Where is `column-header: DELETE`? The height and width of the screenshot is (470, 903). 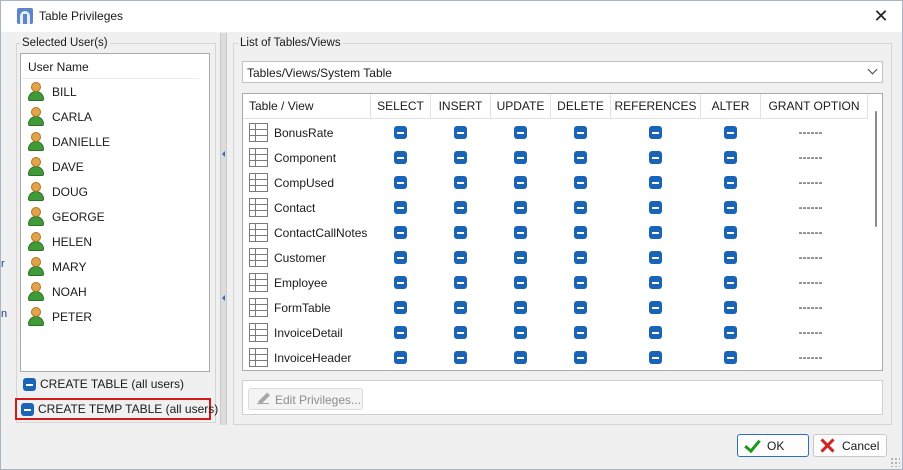 column-header: DELETE is located at coordinates (581, 106).